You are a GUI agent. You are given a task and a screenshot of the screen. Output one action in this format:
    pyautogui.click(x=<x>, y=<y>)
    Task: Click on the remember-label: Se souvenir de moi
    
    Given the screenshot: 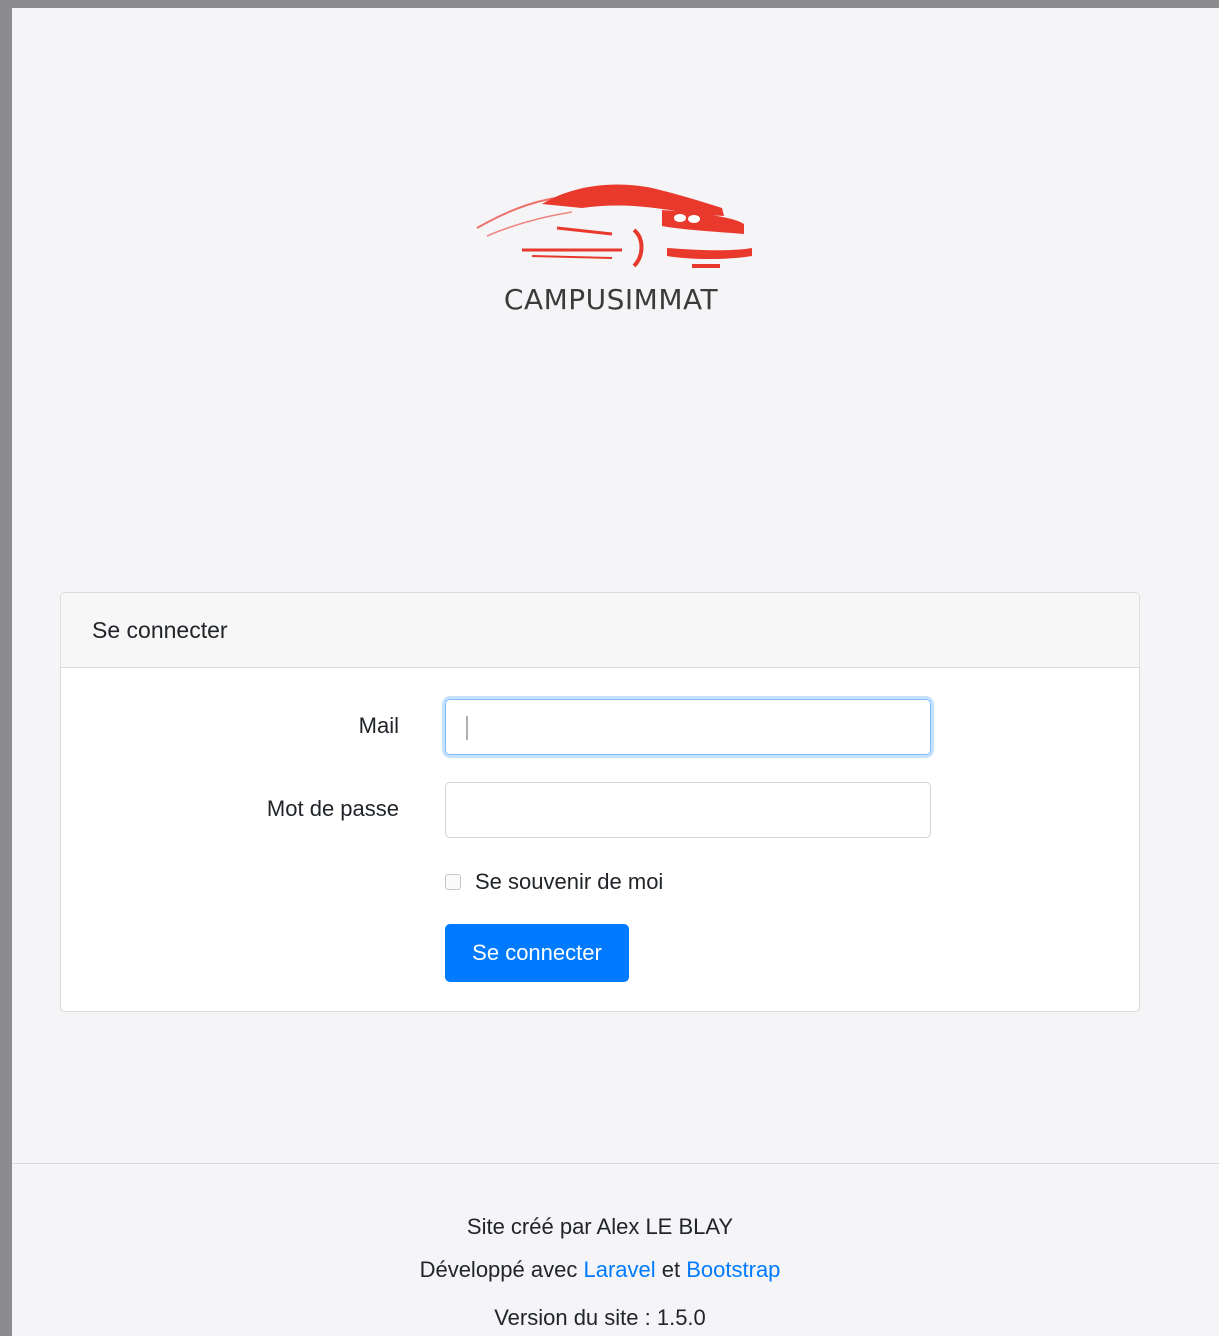 What is the action you would take?
    pyautogui.click(x=569, y=882)
    